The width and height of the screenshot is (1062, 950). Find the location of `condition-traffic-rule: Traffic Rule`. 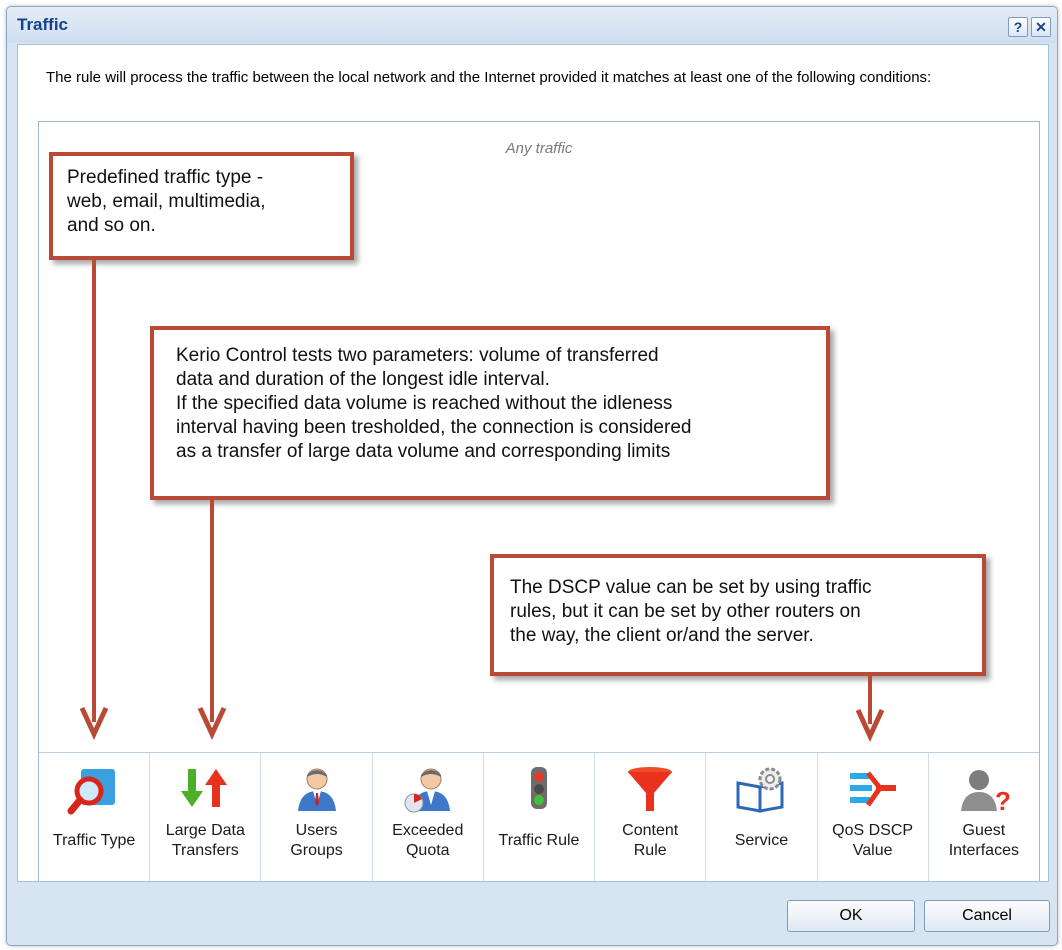

condition-traffic-rule: Traffic Rule is located at coordinates (540, 817).